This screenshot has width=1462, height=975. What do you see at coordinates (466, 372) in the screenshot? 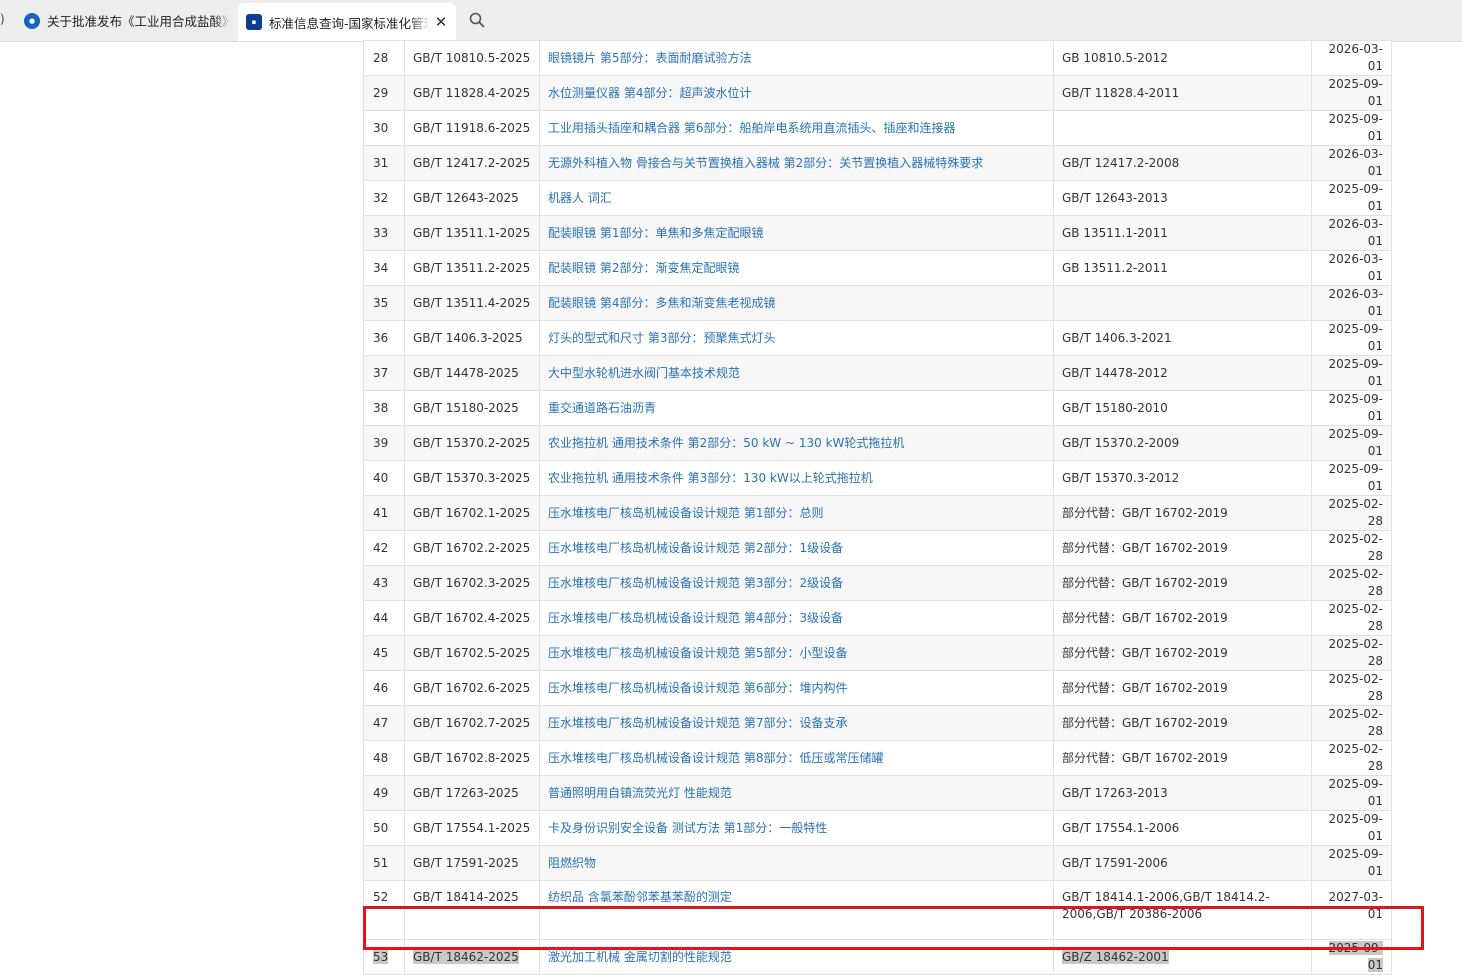
I see `standard-code-text: GB/T 14478-2025` at bounding box center [466, 372].